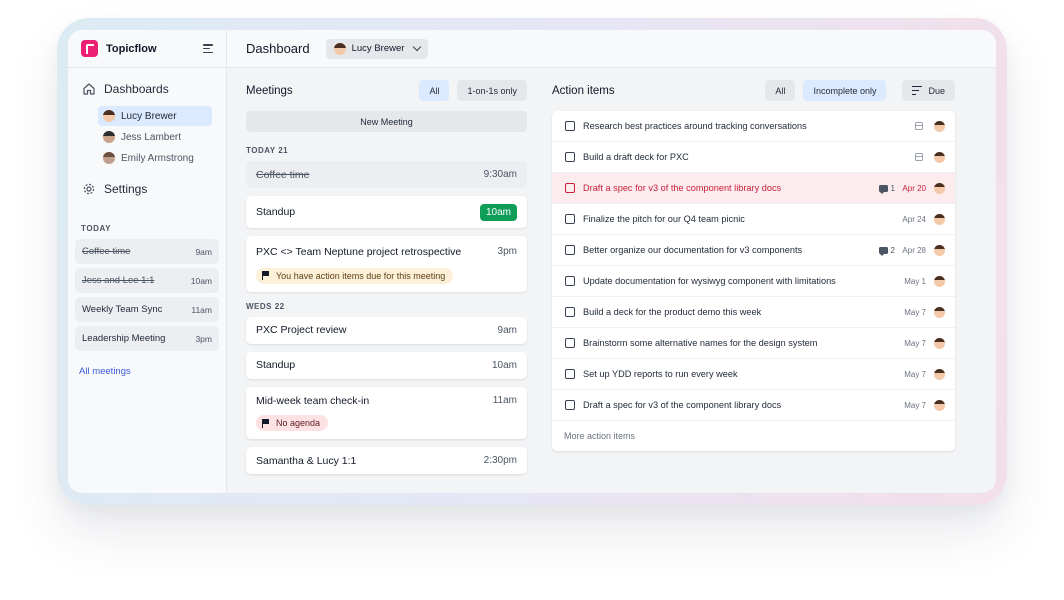  What do you see at coordinates (386, 460) in the screenshot?
I see `meeting-card: Samantha & Lucy 1:1 2:30pm` at bounding box center [386, 460].